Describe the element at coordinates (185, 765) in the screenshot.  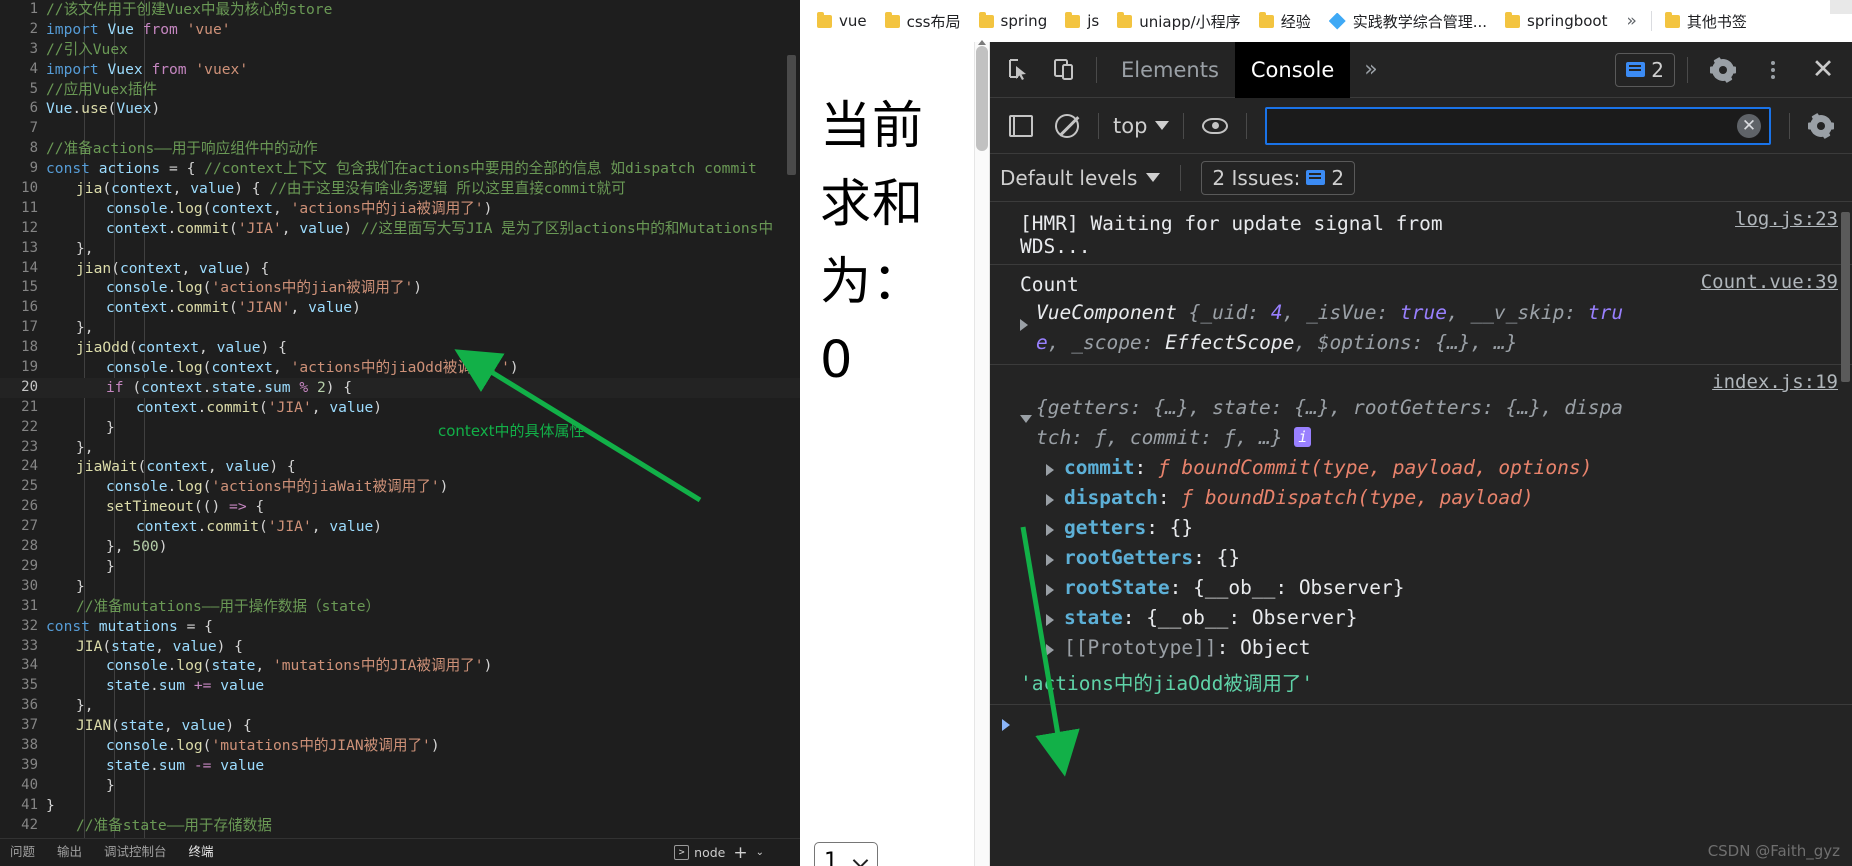
I see `code-text: state.sum -= value` at that location.